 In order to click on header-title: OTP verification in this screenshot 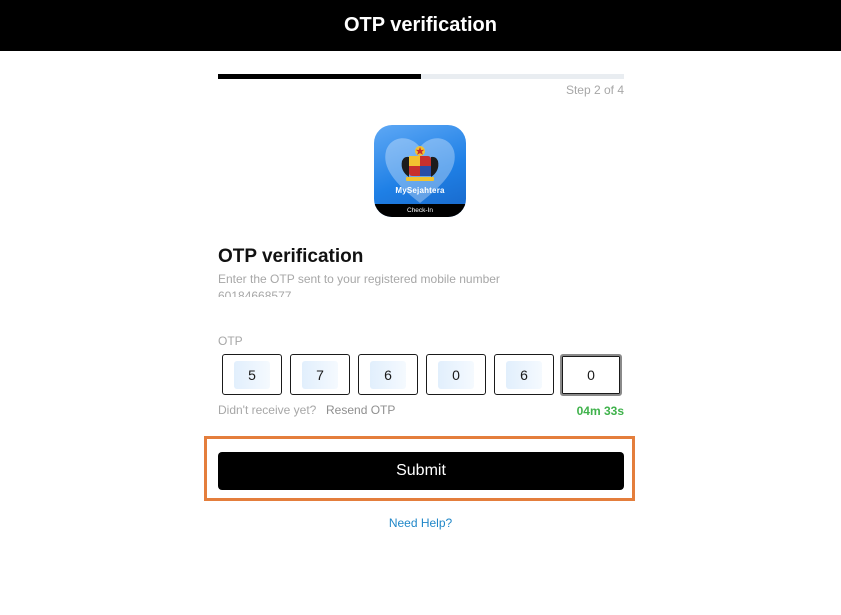, I will do `click(420, 25)`.